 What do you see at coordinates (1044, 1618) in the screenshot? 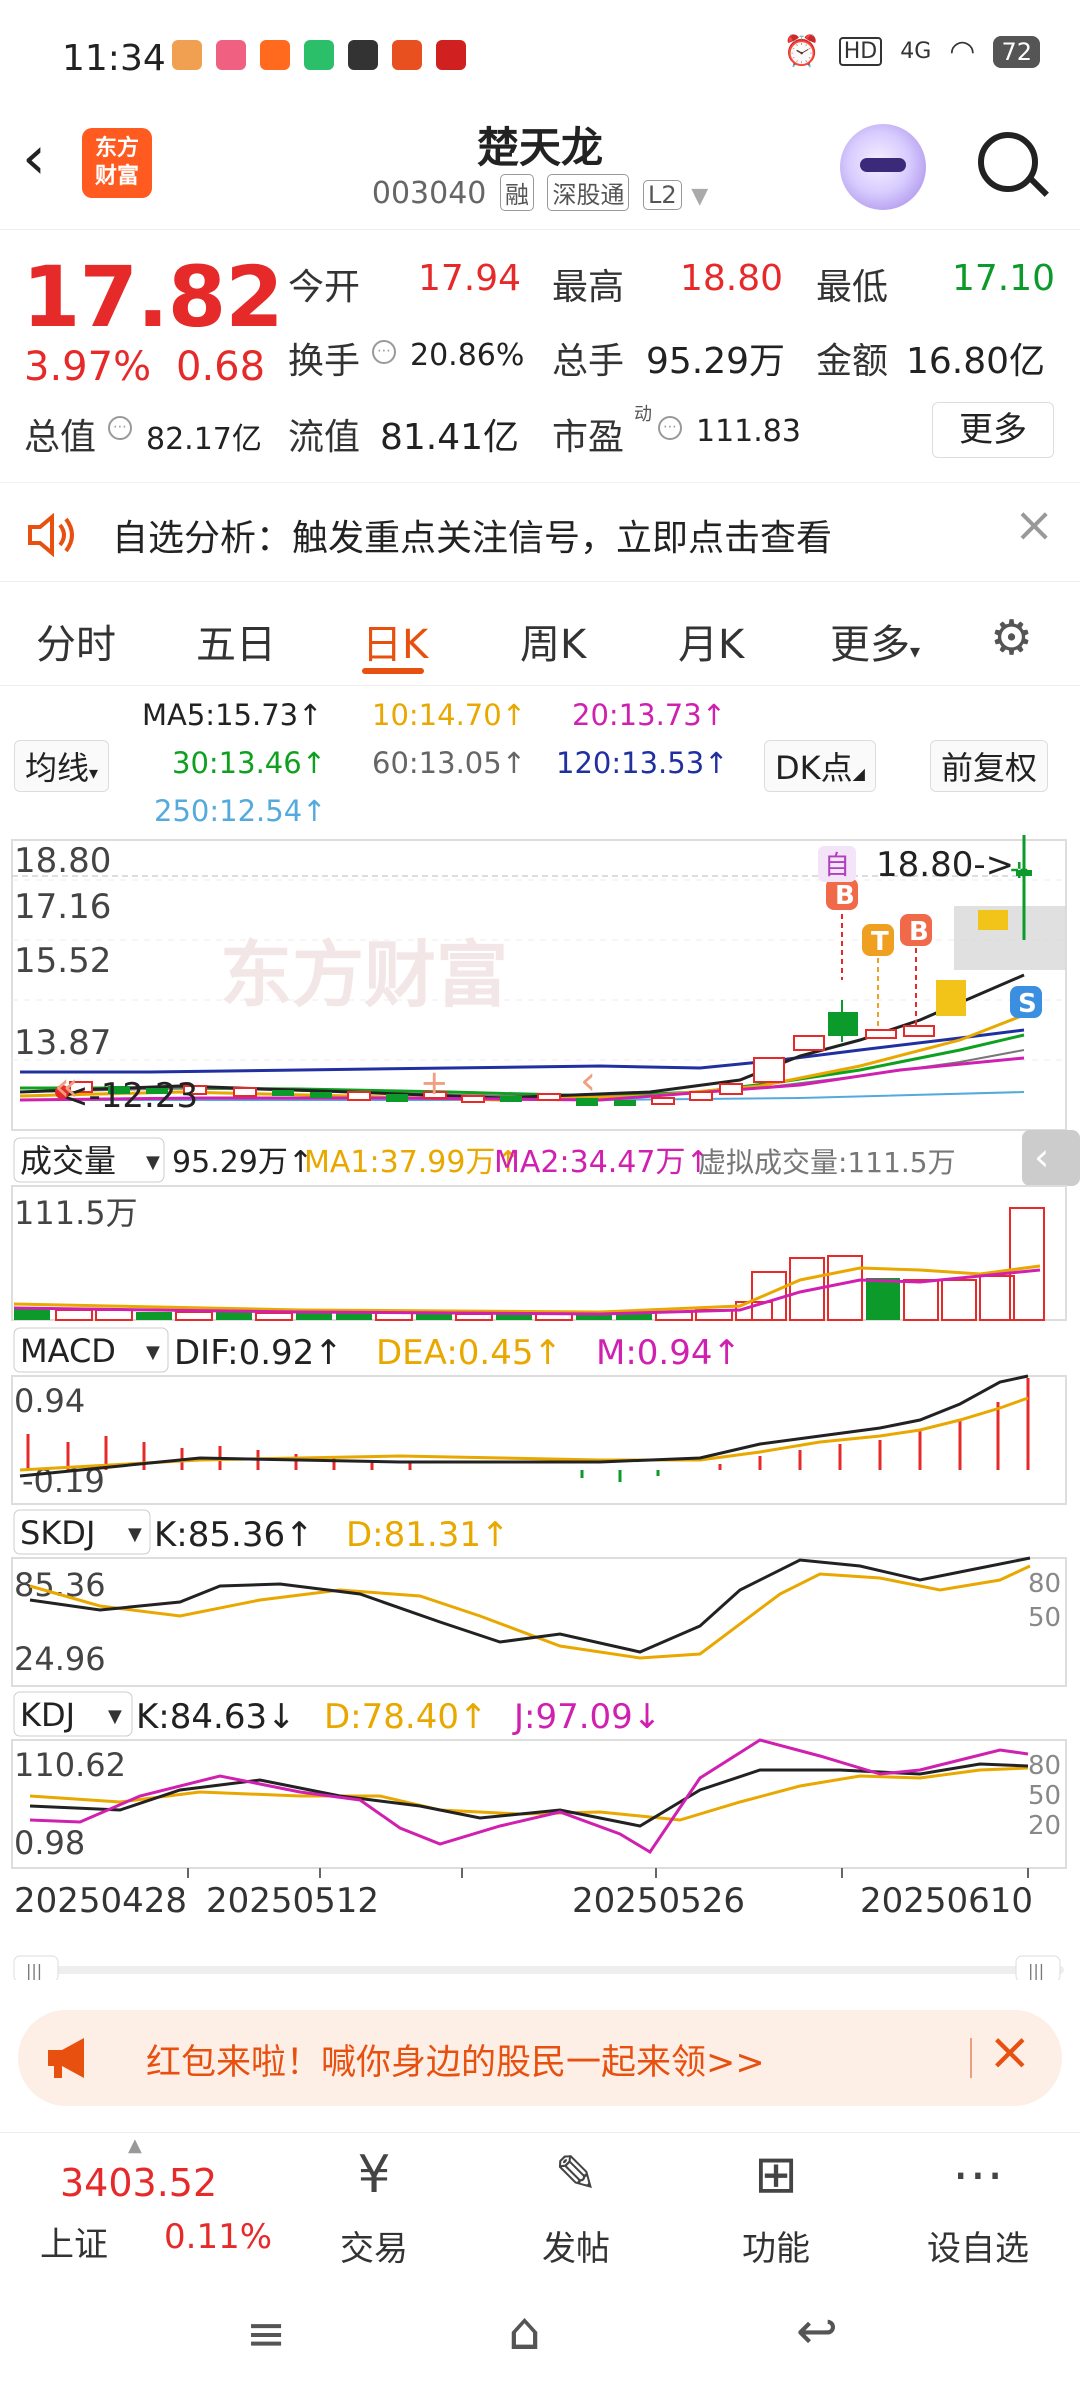
I see `skdj-right-label: 50` at bounding box center [1044, 1618].